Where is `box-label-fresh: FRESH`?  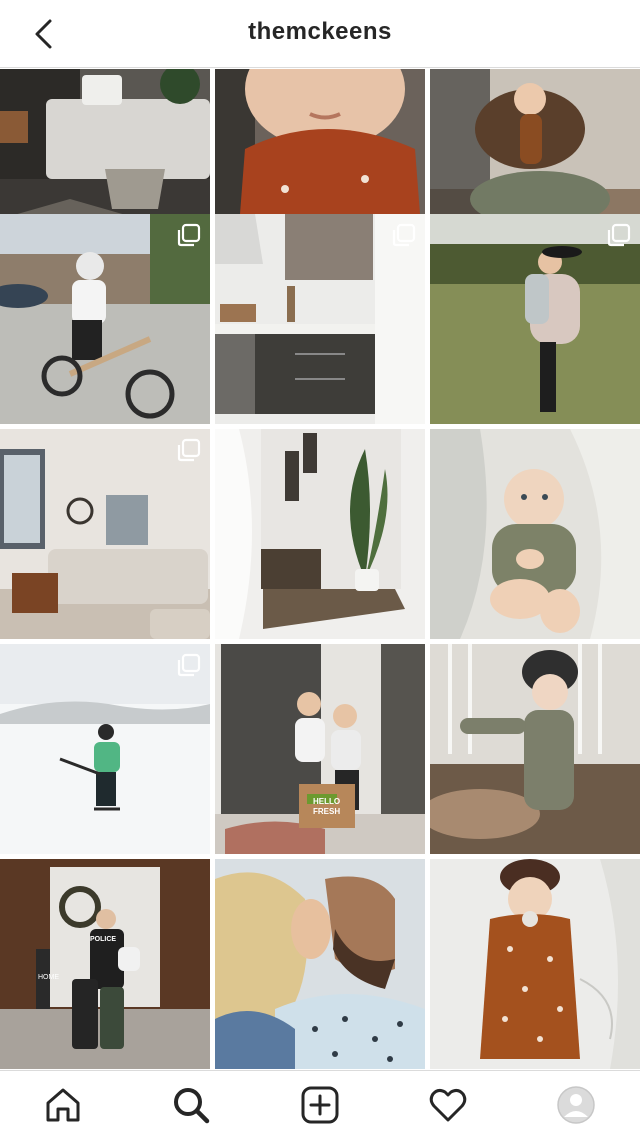 box-label-fresh: FRESH is located at coordinates (326, 811).